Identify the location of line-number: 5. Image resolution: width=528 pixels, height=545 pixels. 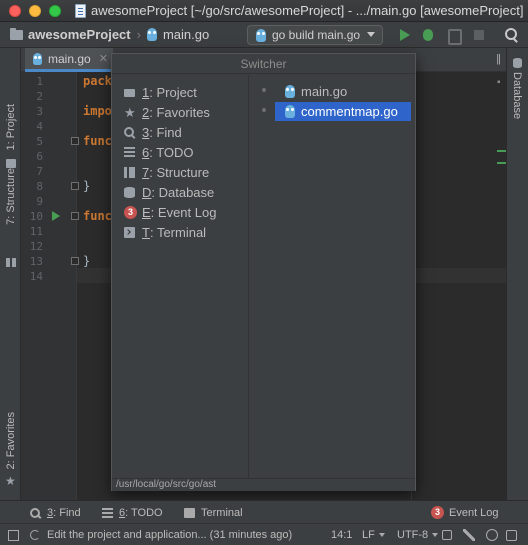
(39, 141).